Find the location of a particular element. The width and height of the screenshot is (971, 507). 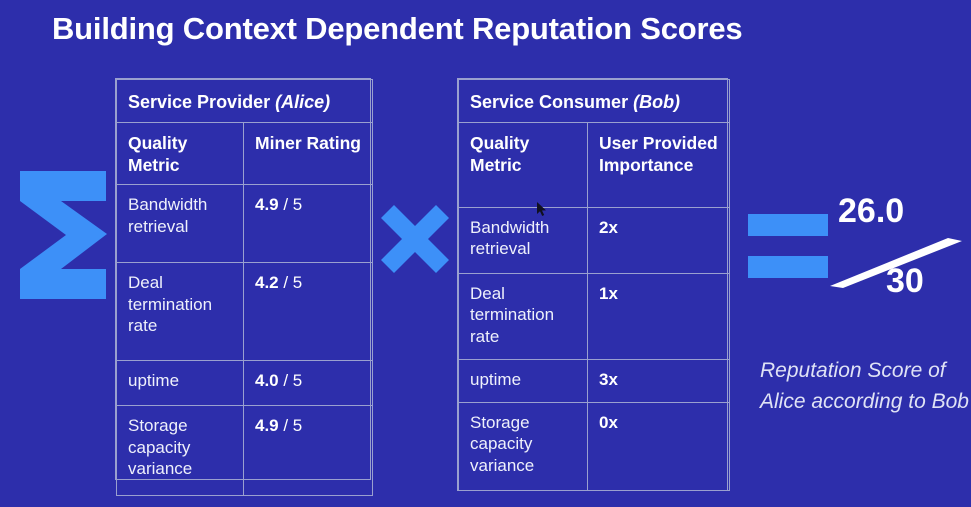

consumer-value-0: 2x is located at coordinates (658, 240).